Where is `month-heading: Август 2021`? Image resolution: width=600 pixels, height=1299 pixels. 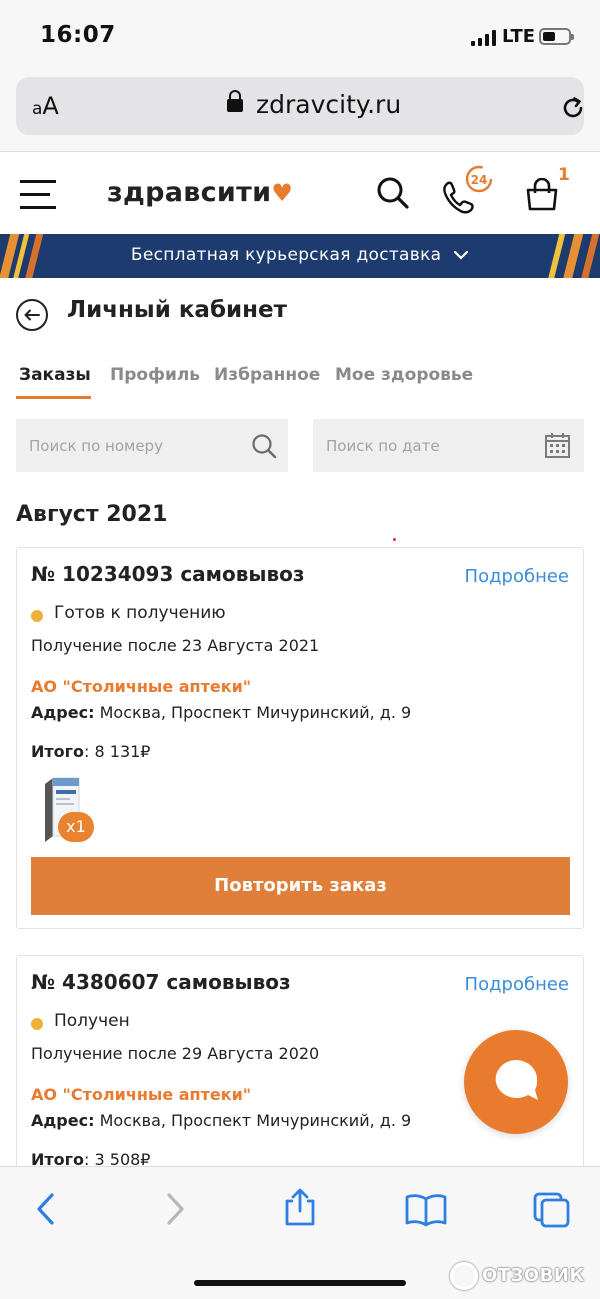 month-heading: Август 2021 is located at coordinates (92, 514).